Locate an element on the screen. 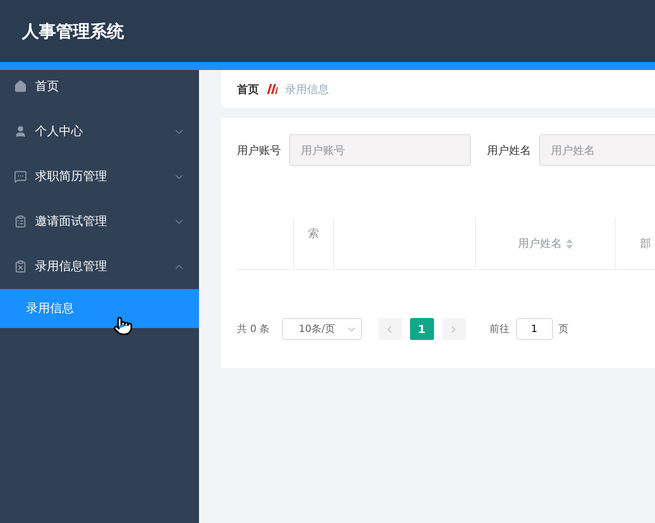  sort-icon is located at coordinates (569, 243).